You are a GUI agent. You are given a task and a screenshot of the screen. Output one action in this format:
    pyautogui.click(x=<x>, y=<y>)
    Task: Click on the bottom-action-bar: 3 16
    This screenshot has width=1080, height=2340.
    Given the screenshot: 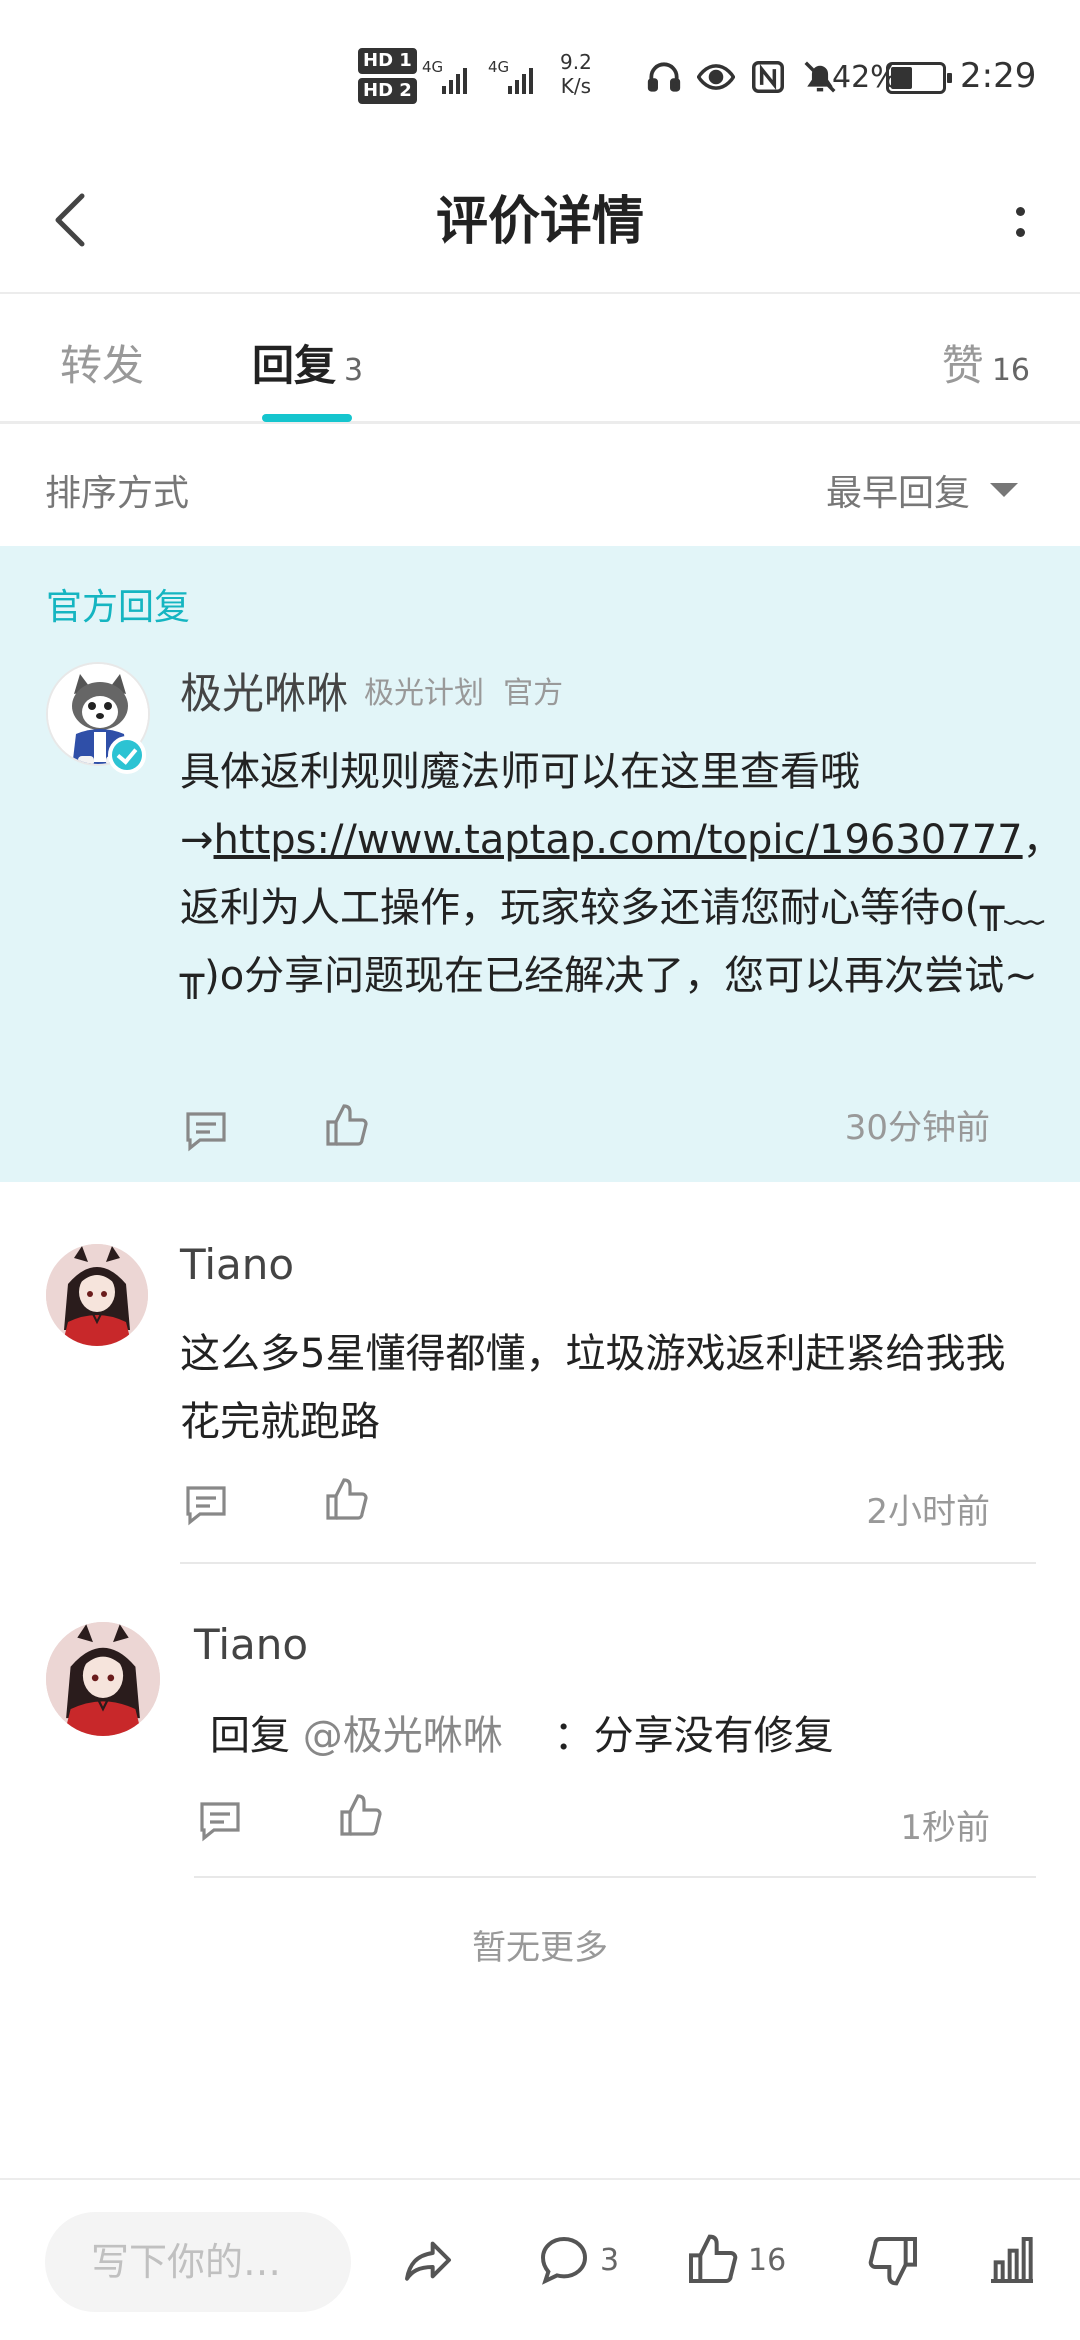 What is the action you would take?
    pyautogui.click(x=540, y=2259)
    